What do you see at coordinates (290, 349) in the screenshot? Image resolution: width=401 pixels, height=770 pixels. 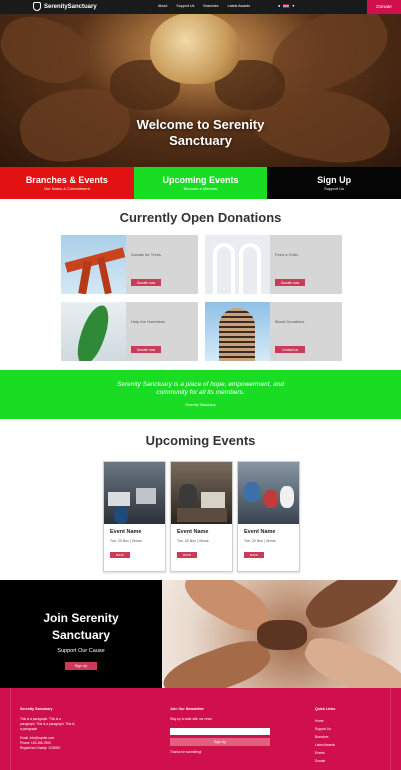 I see `contact-us-button: Contact us` at bounding box center [290, 349].